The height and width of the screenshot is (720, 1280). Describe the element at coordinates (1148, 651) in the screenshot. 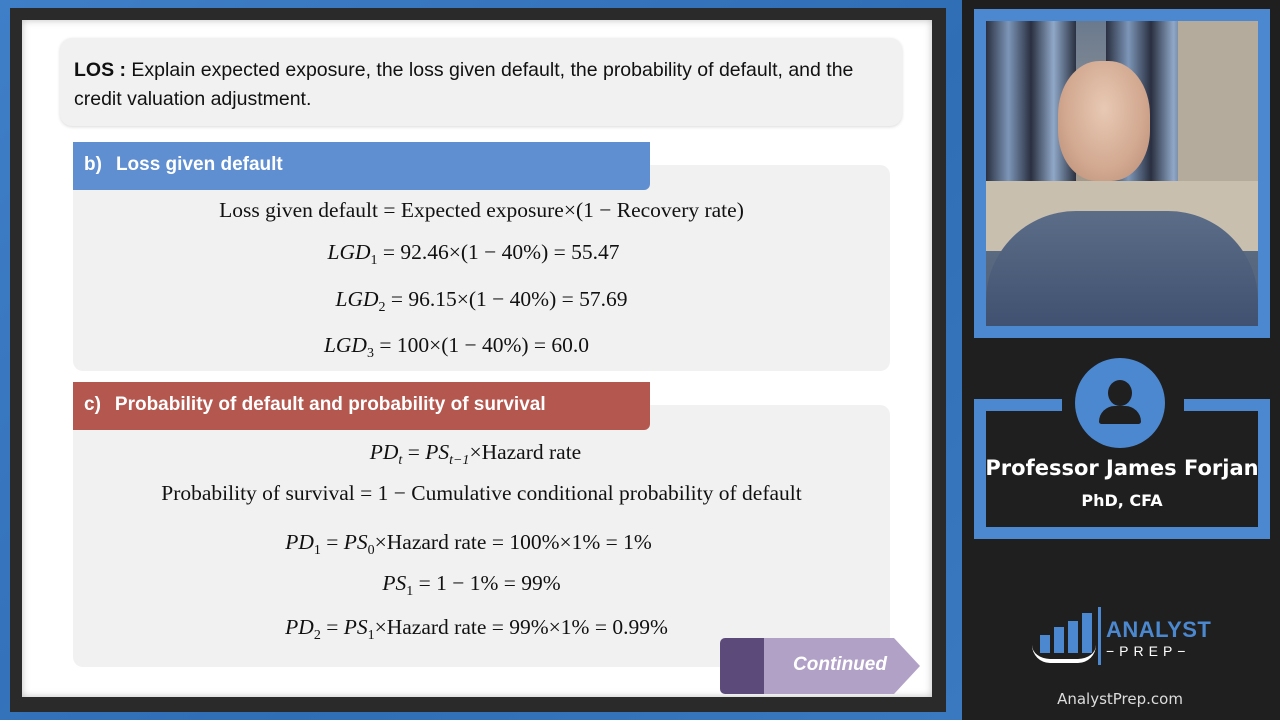

I see `logo-word-prep: −PREP−` at that location.